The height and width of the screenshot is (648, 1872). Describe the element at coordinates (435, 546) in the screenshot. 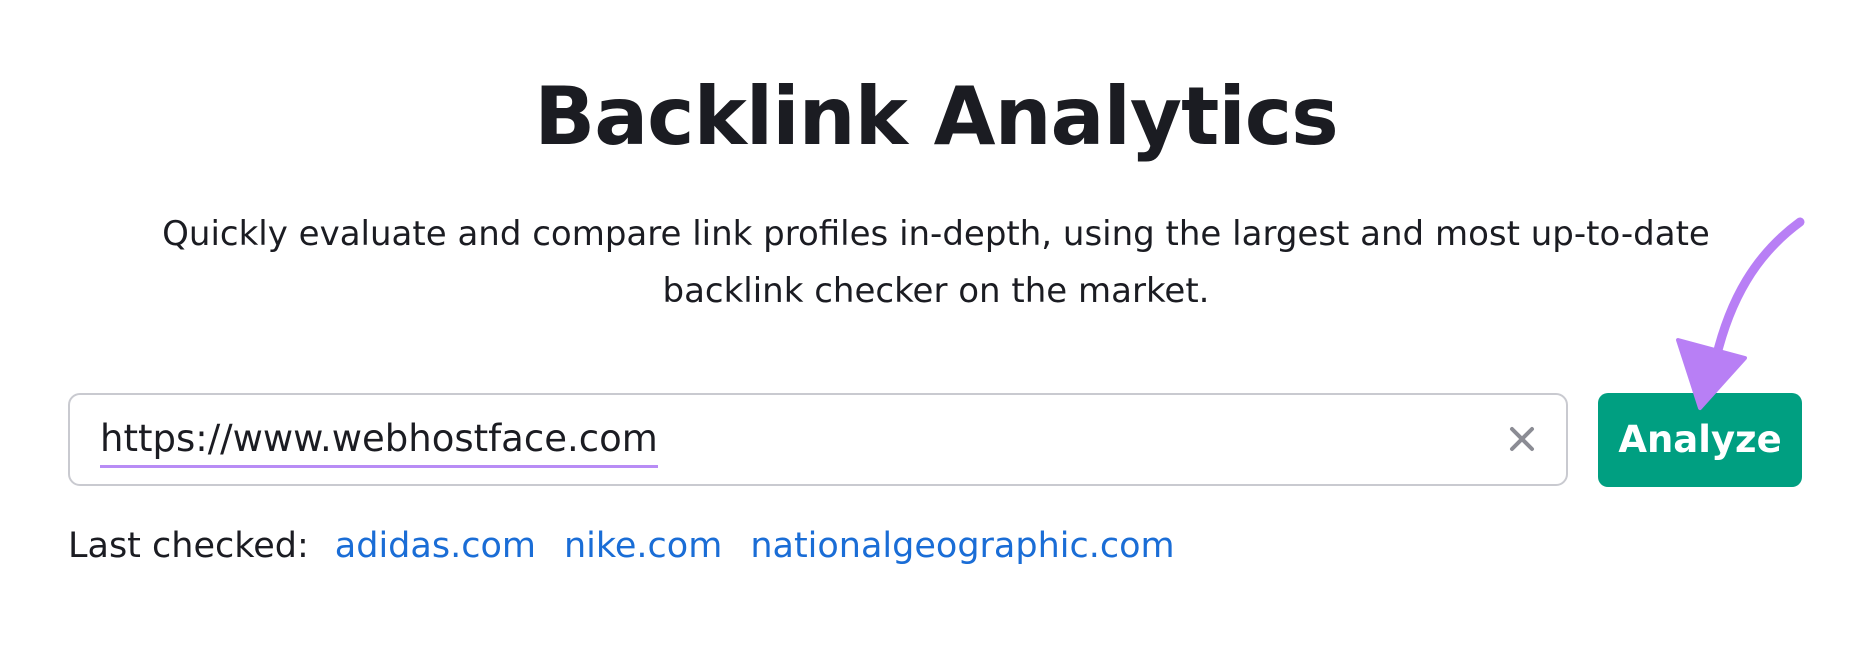

I see `recent-link-adidas: adidas.com` at that location.